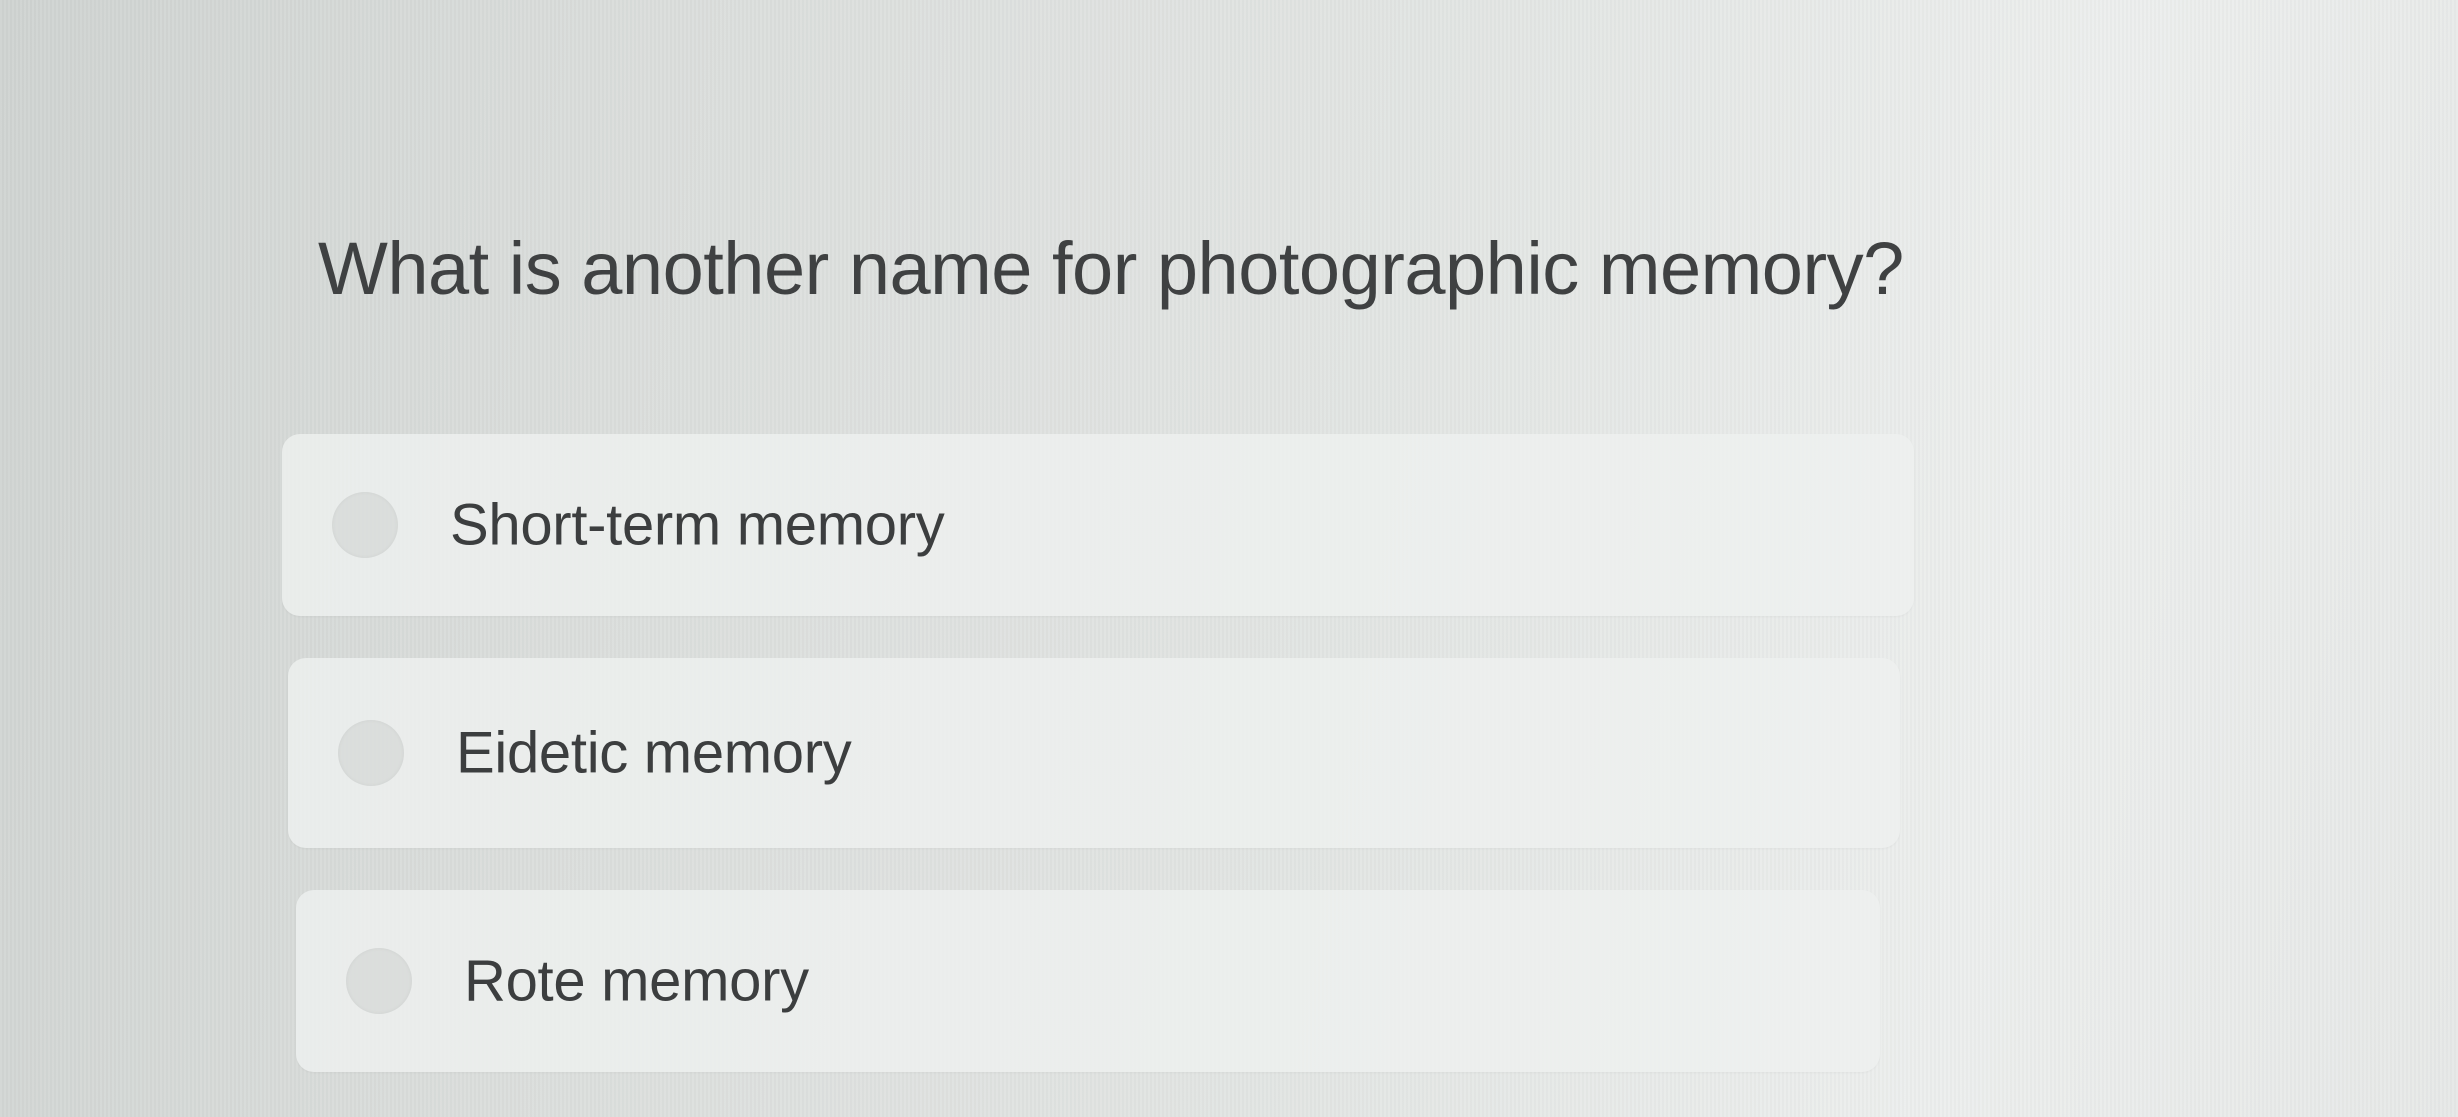  What do you see at coordinates (636, 981) in the screenshot?
I see `answer-option-label: Rote memory` at bounding box center [636, 981].